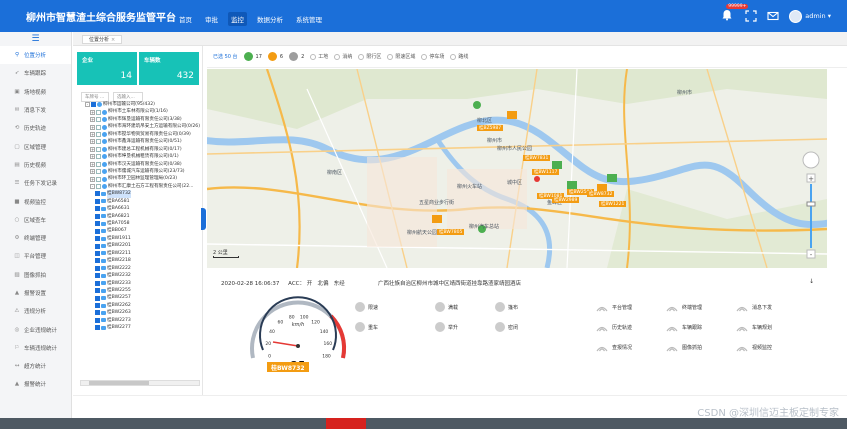  I want to click on tab-location-analysis: 位置分析 ×, so click(102, 39).